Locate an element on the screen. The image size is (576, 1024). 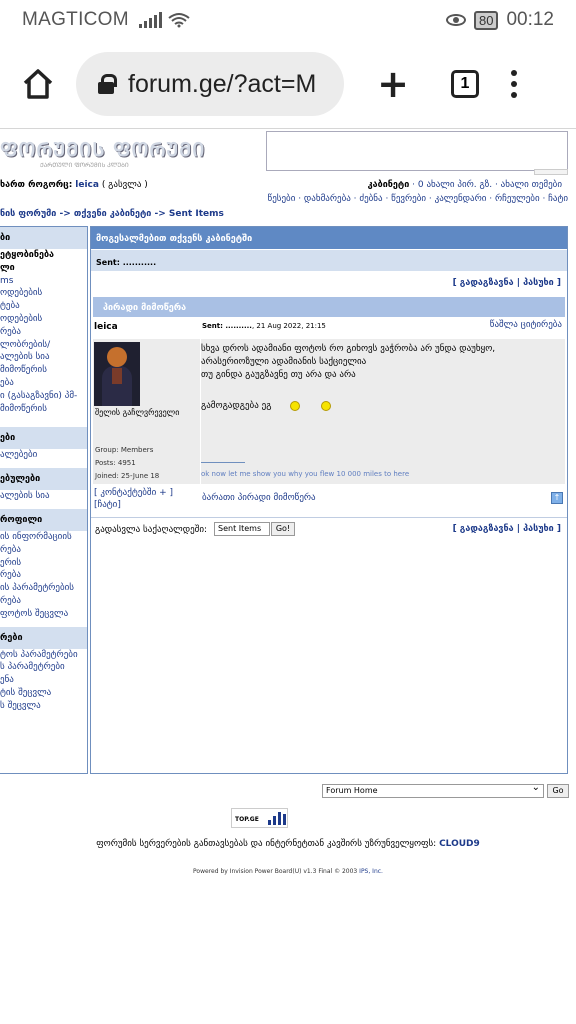
chat-link: [ჩატი] is located at coordinates (133, 505).